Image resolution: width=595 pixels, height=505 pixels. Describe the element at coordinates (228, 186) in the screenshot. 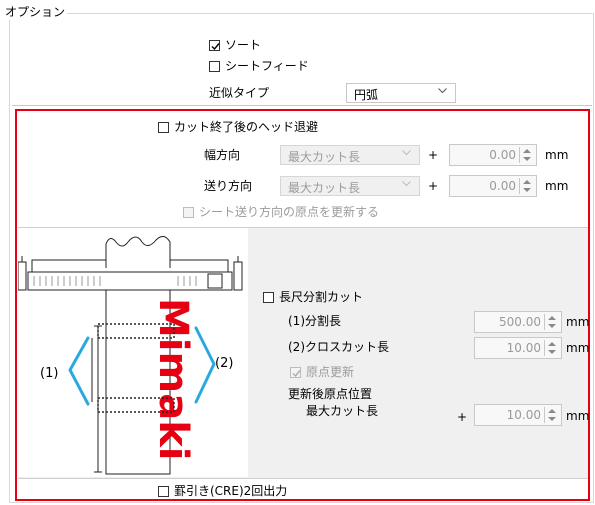

I see `feed-direction-label: 送り方向` at that location.